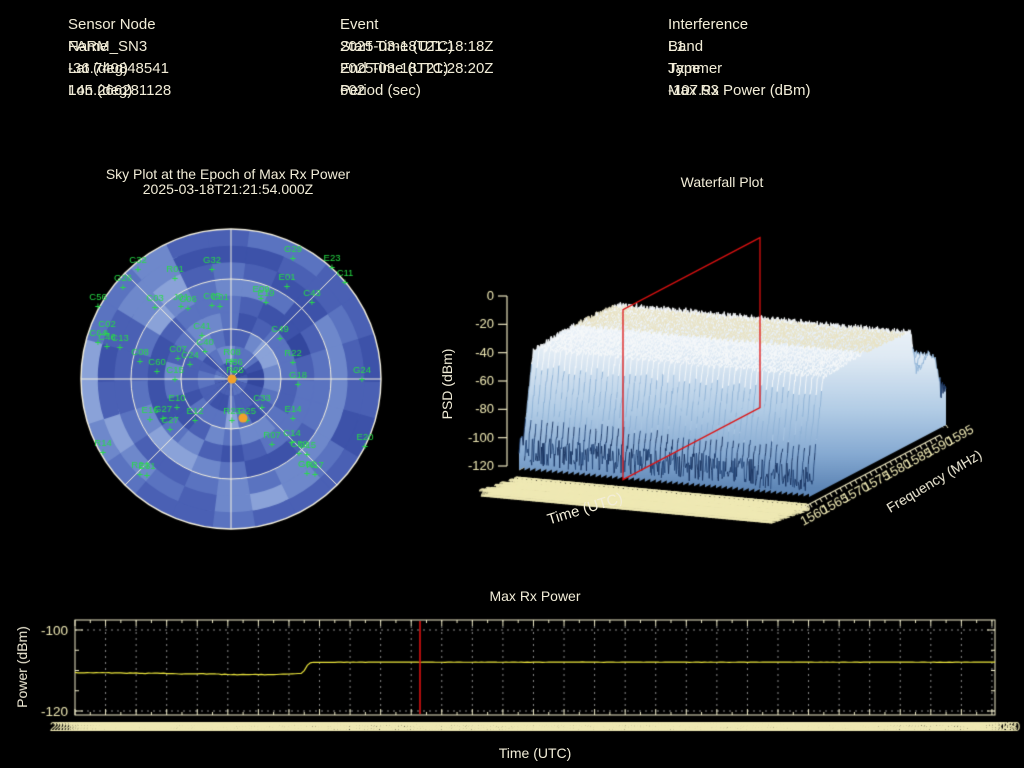  What do you see at coordinates (108, 46) in the screenshot?
I see `field-value: FARM_SN3` at bounding box center [108, 46].